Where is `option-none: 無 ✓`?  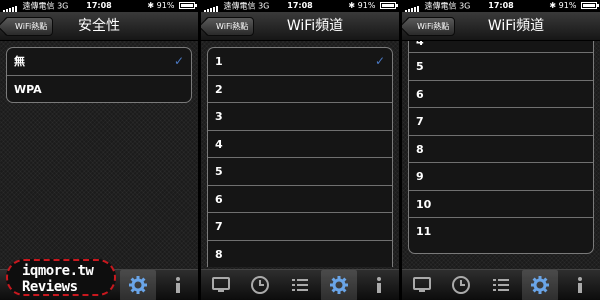 option-none: 無 ✓ is located at coordinates (99, 62).